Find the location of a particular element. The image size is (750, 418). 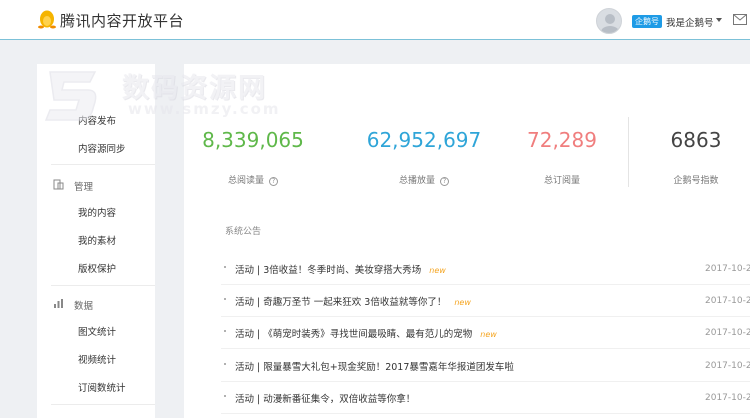

sidebar-item-my-assets: 我的素材 is located at coordinates (97, 240).